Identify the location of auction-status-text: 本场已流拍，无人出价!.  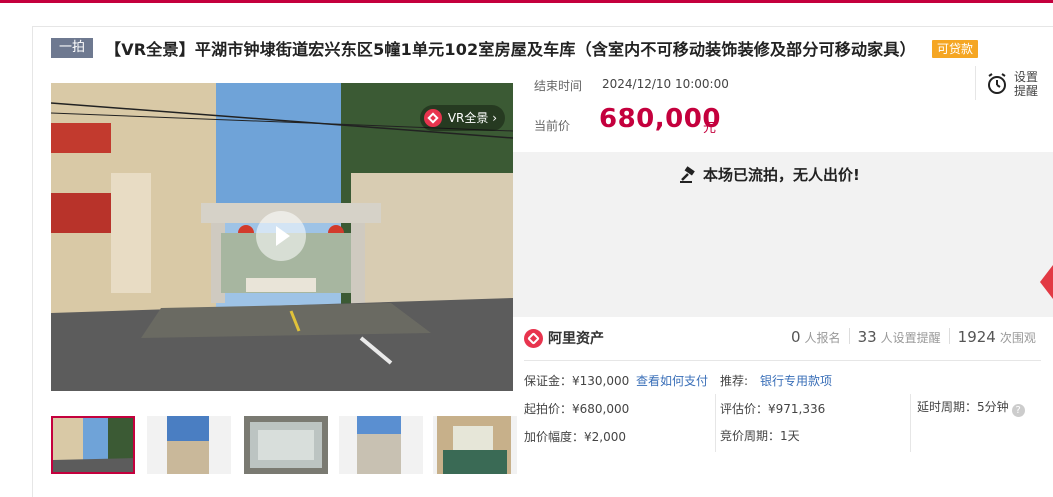
(781, 175).